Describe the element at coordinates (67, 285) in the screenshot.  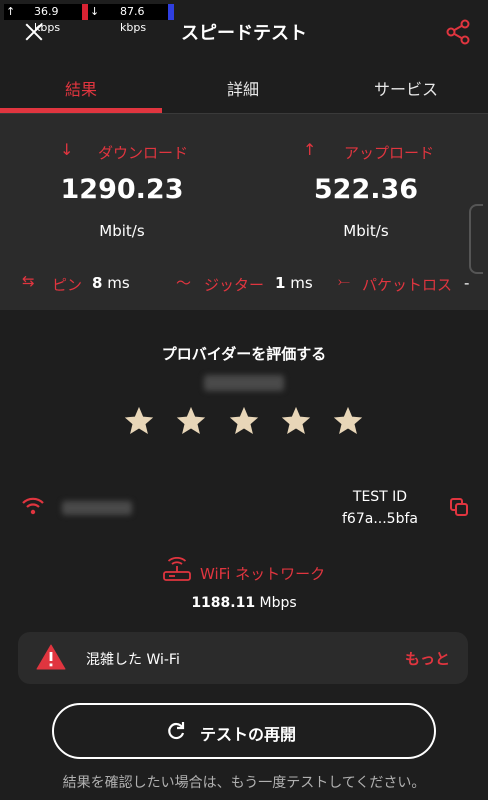
I see `ping-label: ピン` at that location.